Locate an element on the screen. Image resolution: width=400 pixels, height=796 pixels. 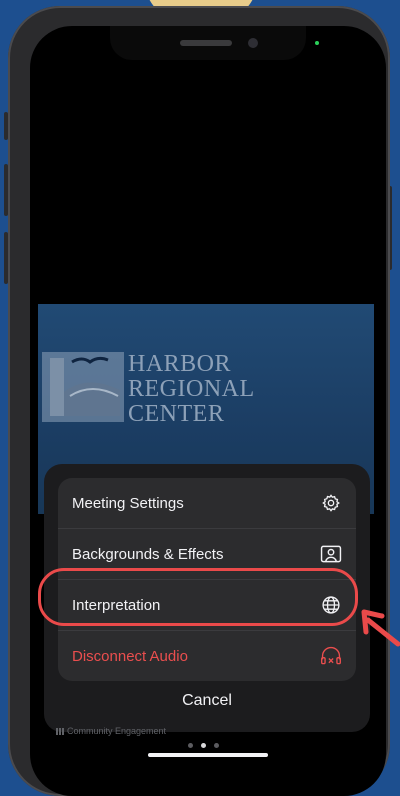
menu-item-meeting-settings: Meeting Settings is located at coordinates (207, 503).